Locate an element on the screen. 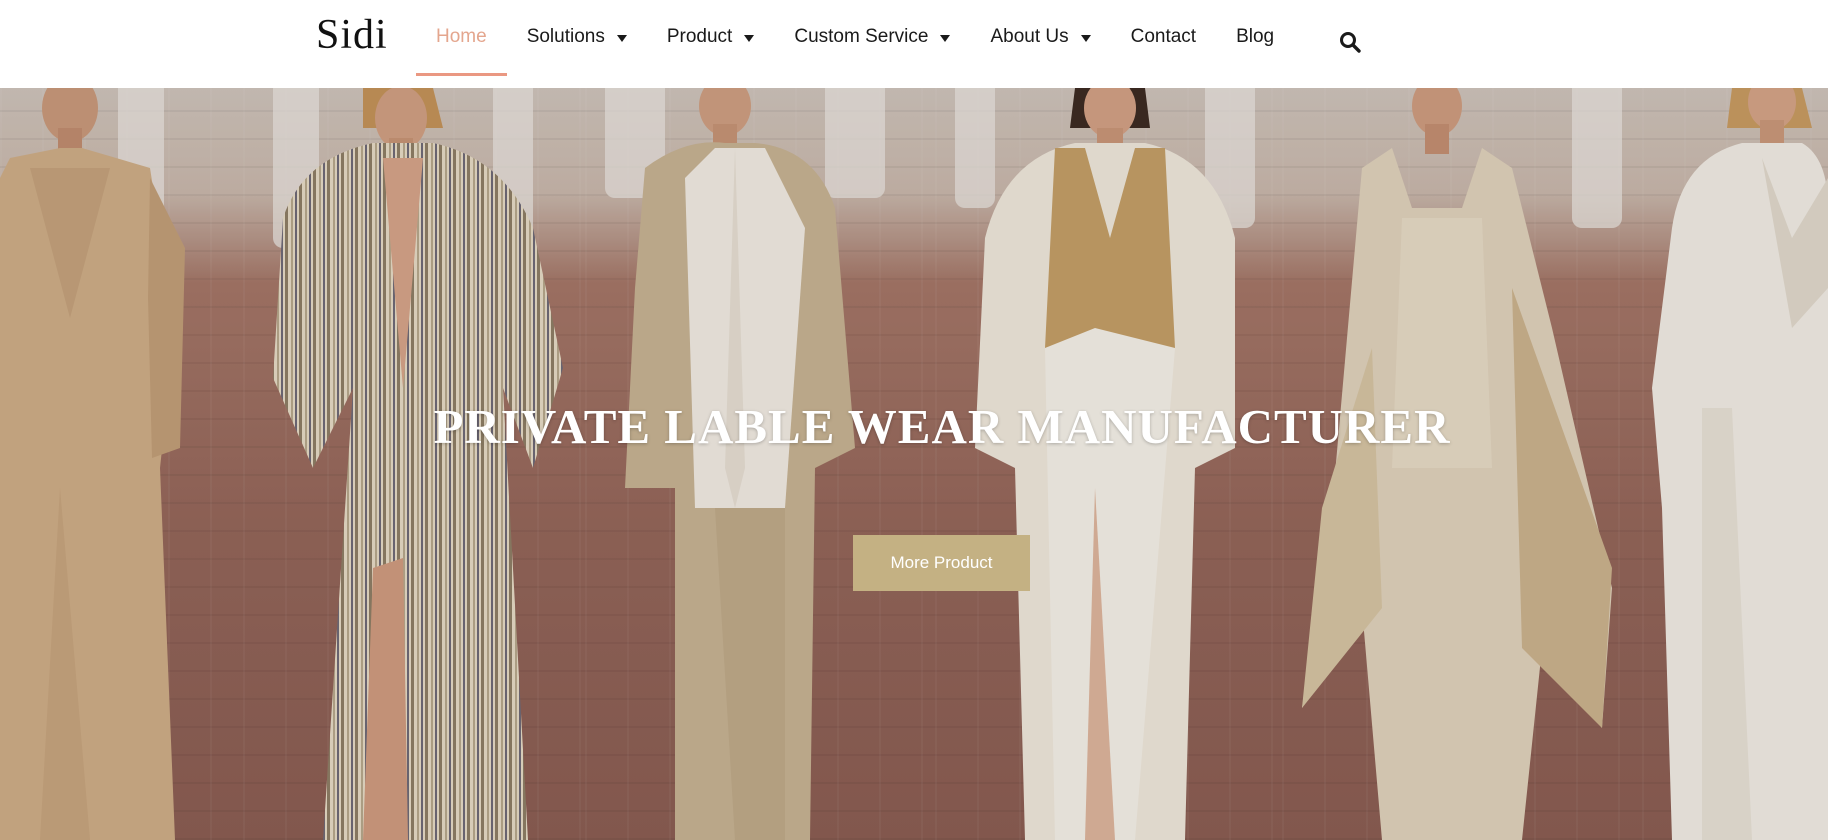  nav-product-label: Product is located at coordinates (699, 36).